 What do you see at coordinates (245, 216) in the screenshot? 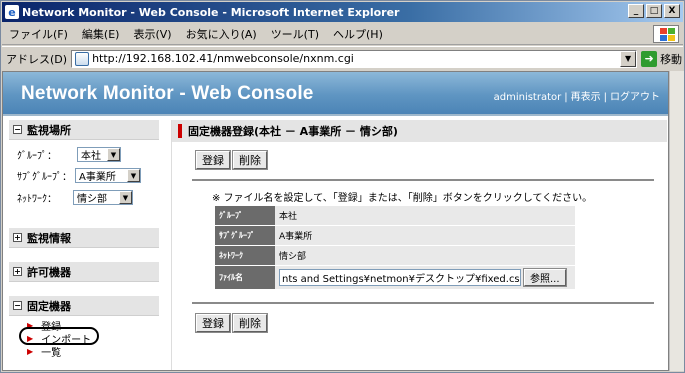
I see `row-label: ｸﾞﾙｰﾌﾟ` at bounding box center [245, 216].